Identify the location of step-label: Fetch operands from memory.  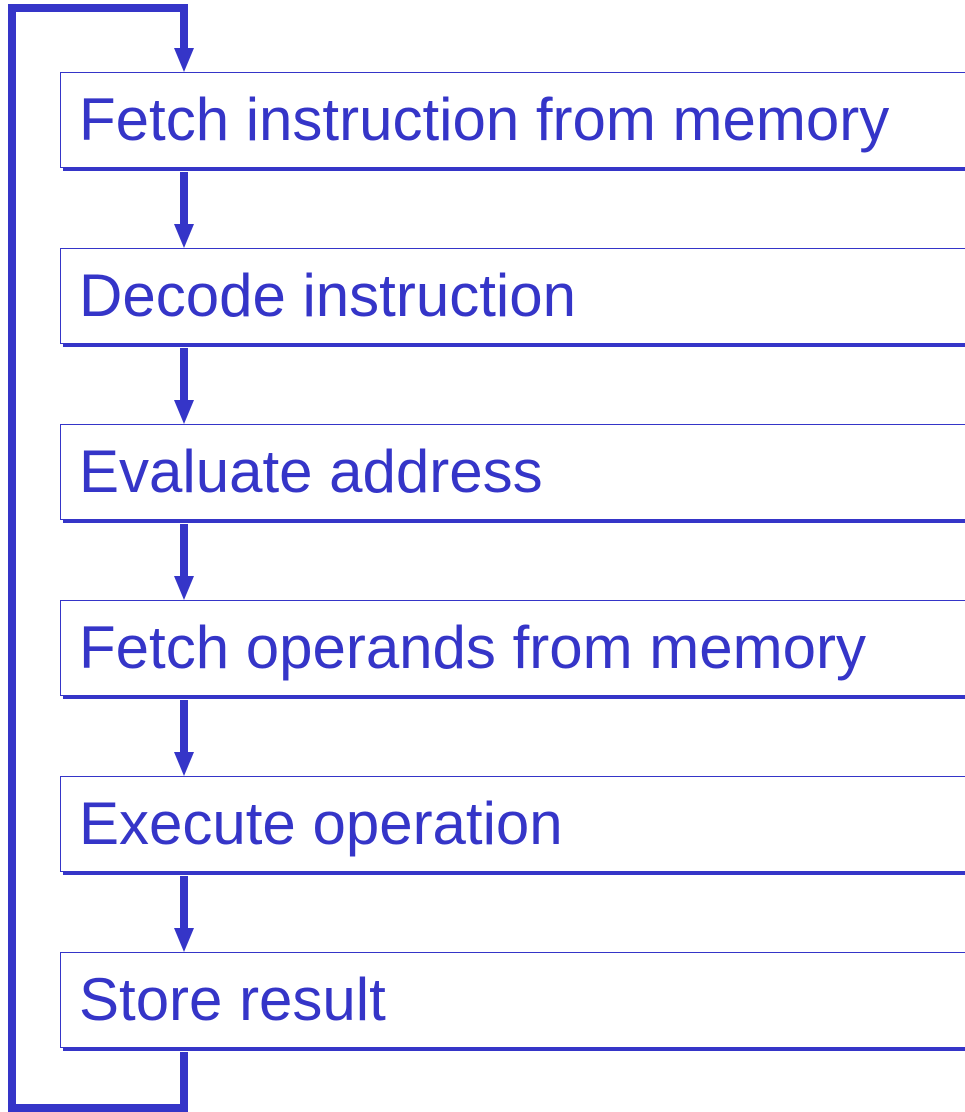
(472, 647).